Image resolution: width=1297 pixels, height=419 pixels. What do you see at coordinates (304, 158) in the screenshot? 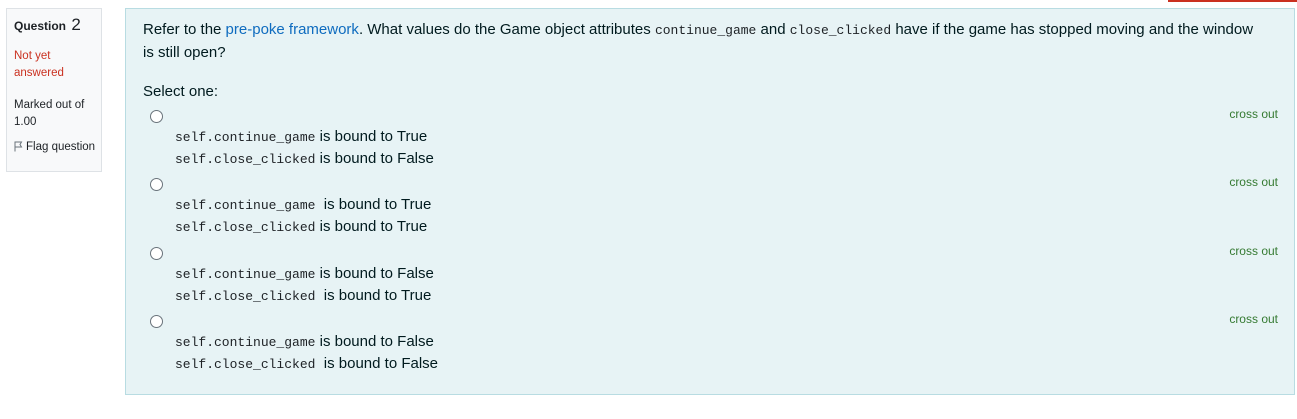
I see `option-1-line-2: self.close_clicked is bound to False` at bounding box center [304, 158].